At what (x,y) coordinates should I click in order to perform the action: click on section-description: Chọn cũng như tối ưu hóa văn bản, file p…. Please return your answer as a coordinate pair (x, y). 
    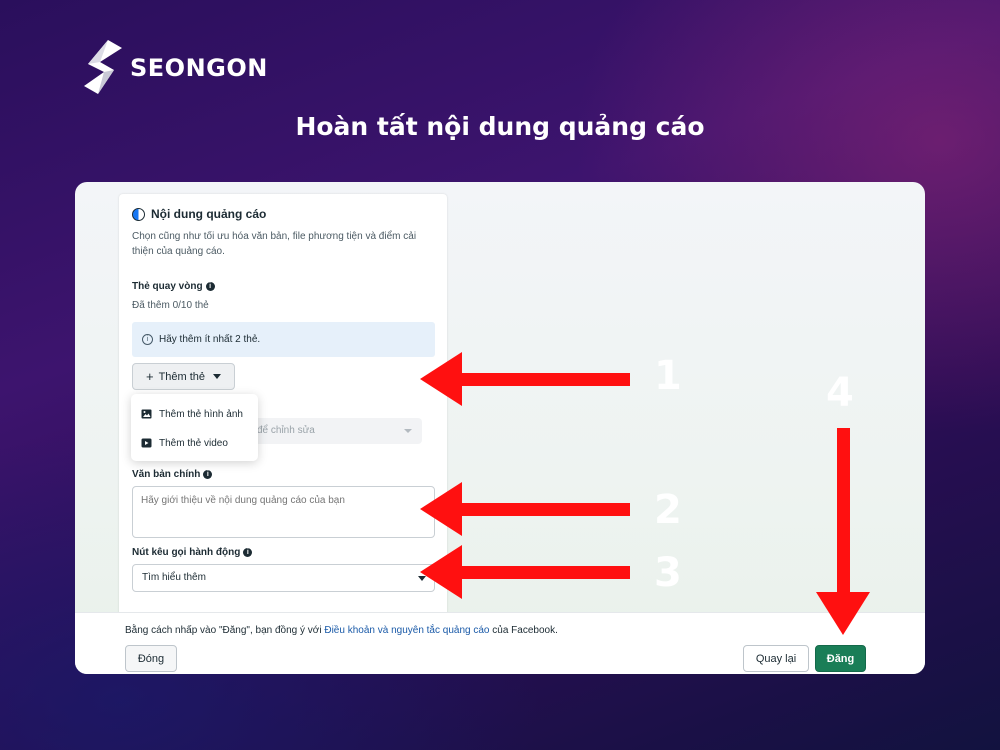
    Looking at the image, I should click on (274, 244).